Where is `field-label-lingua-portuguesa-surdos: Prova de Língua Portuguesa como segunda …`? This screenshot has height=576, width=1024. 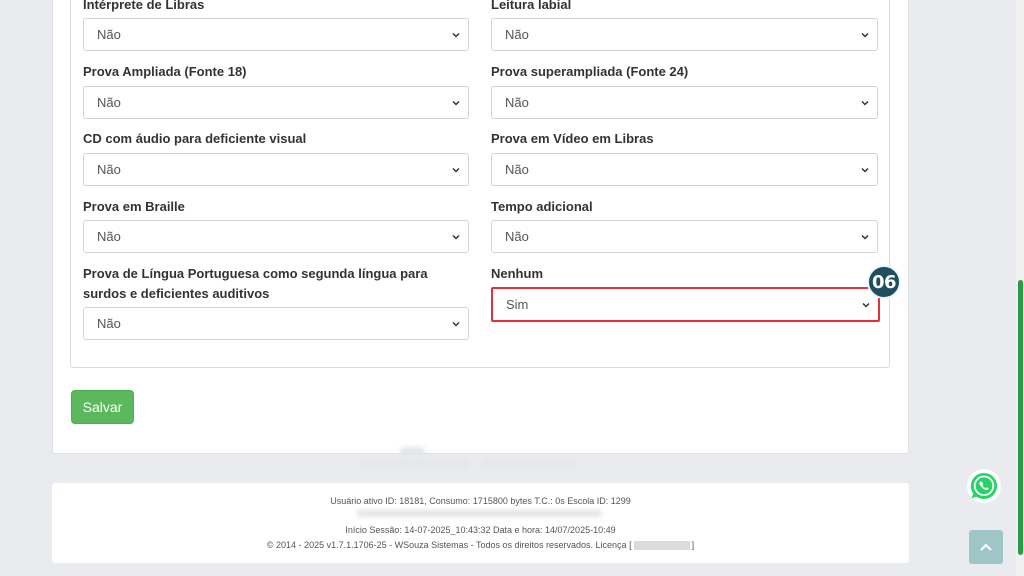 field-label-lingua-portuguesa-surdos: Prova de Língua Portuguesa como segunda … is located at coordinates (255, 283).